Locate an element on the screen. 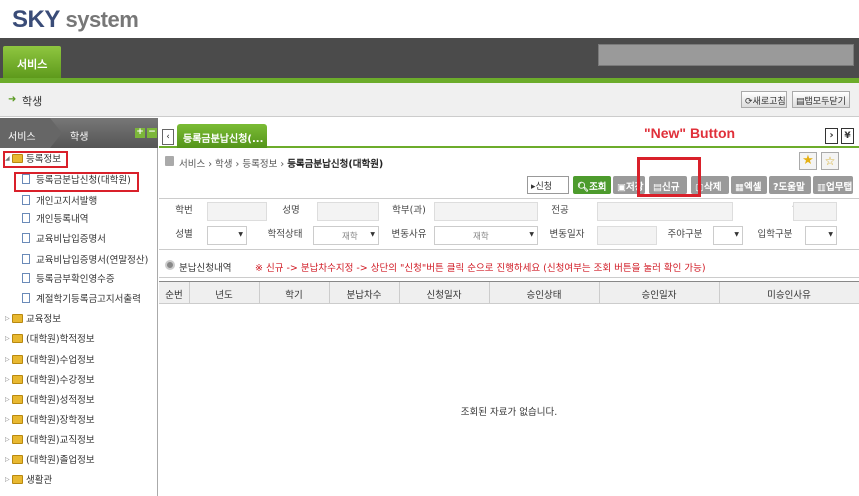 The width and height of the screenshot is (859, 496). sidebar-tree-label: 생활관 is located at coordinates (39, 480).